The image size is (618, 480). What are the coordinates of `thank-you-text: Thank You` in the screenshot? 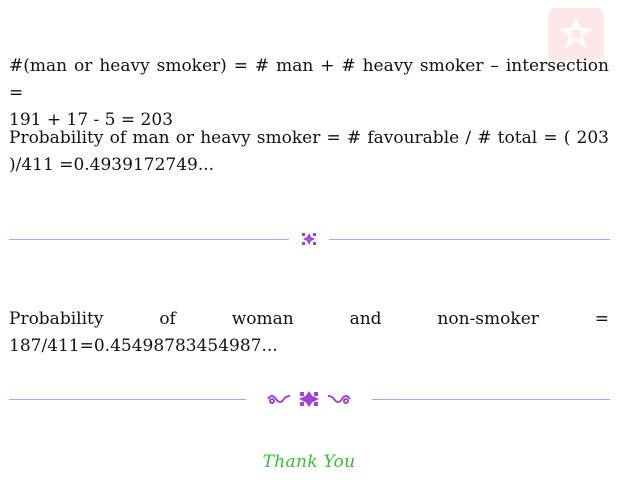 It's located at (309, 462).